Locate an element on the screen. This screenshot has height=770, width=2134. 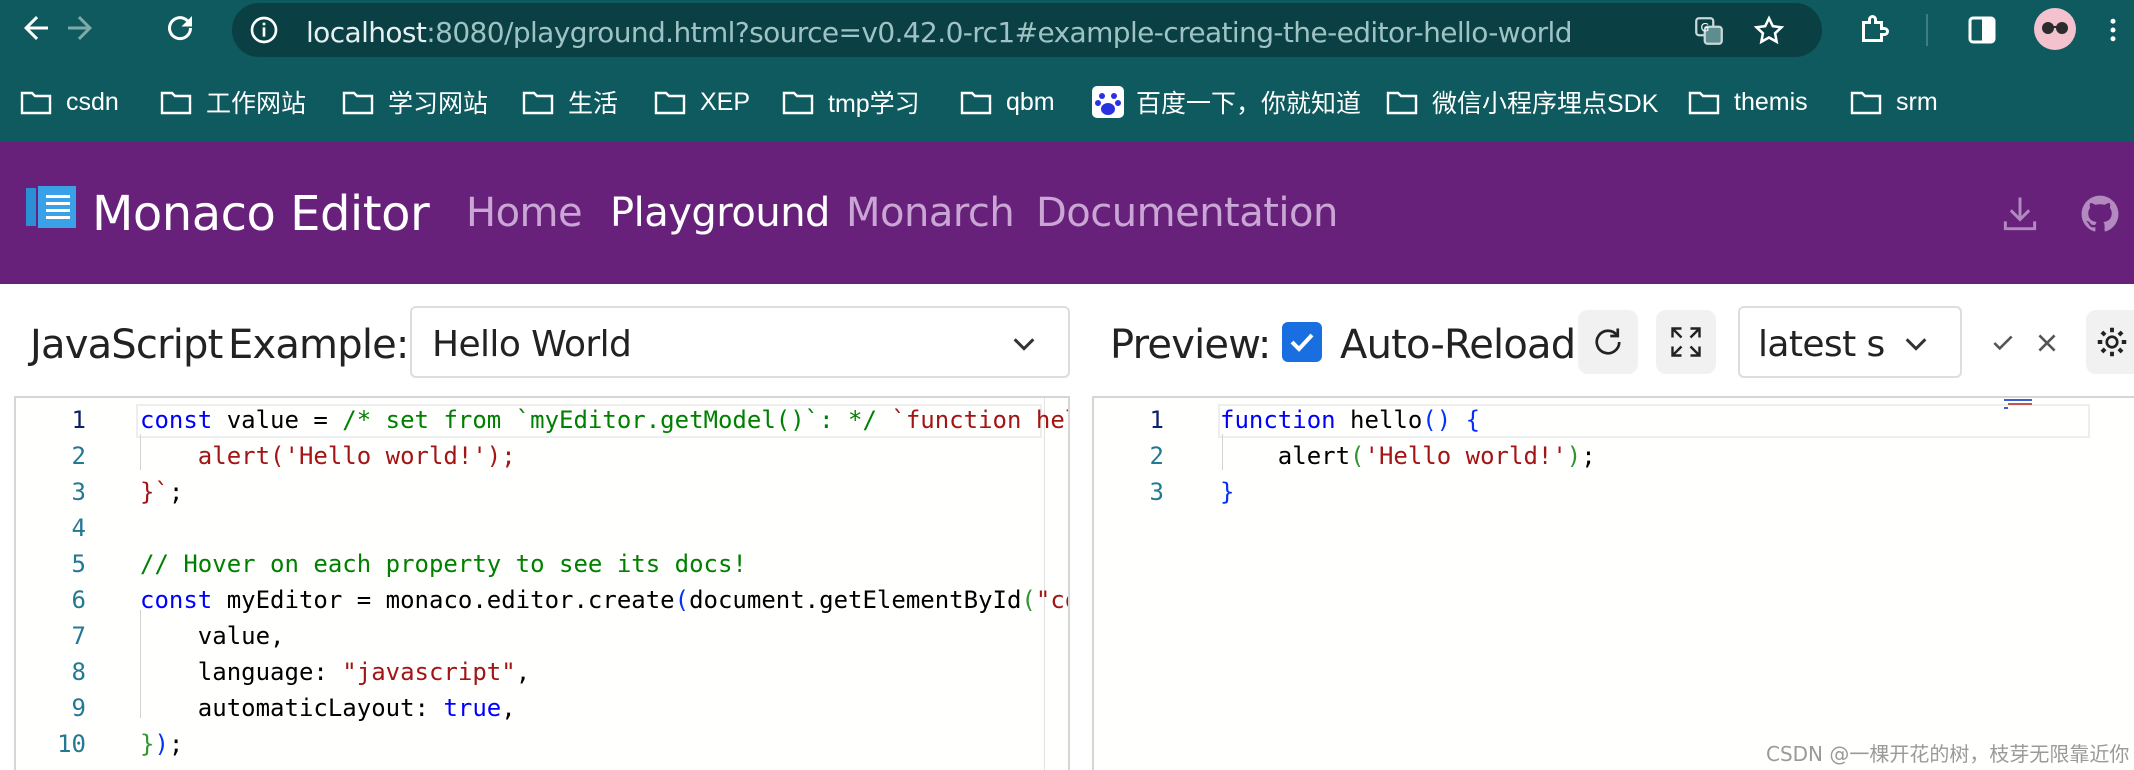
preview-minimap is located at coordinates (2020, 406).